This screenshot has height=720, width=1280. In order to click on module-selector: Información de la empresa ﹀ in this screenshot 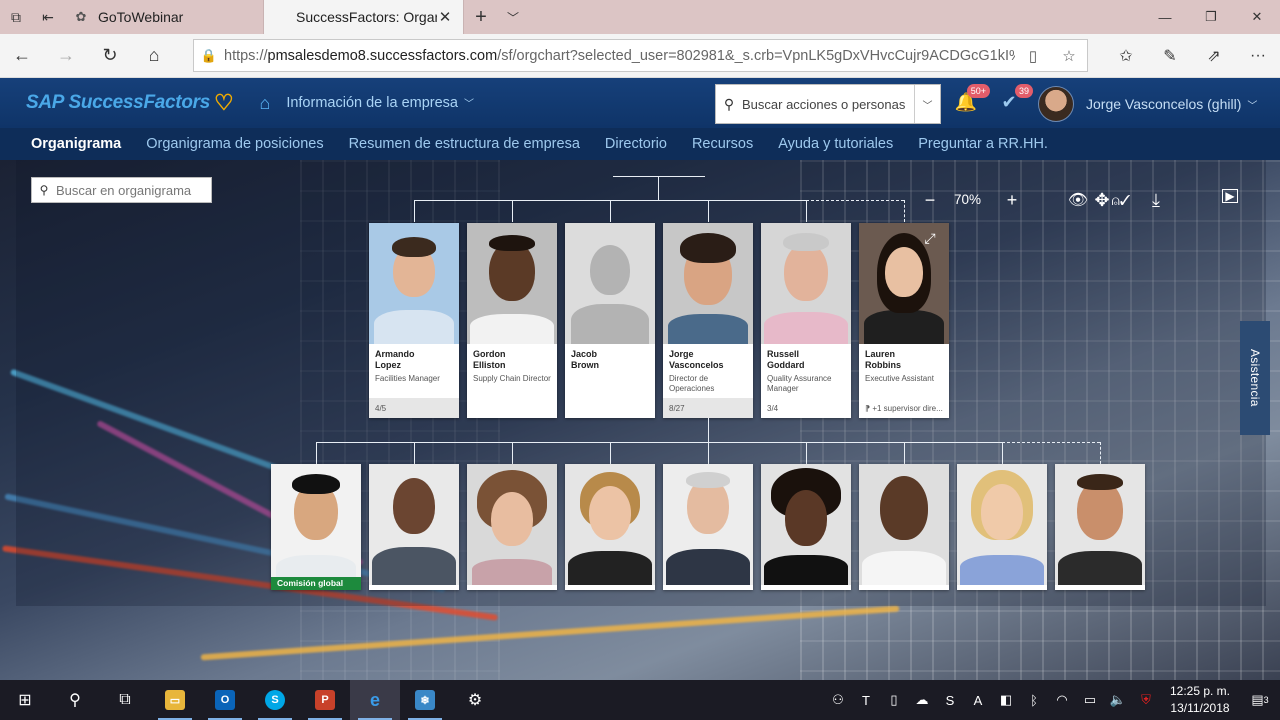, I will do `click(380, 103)`.